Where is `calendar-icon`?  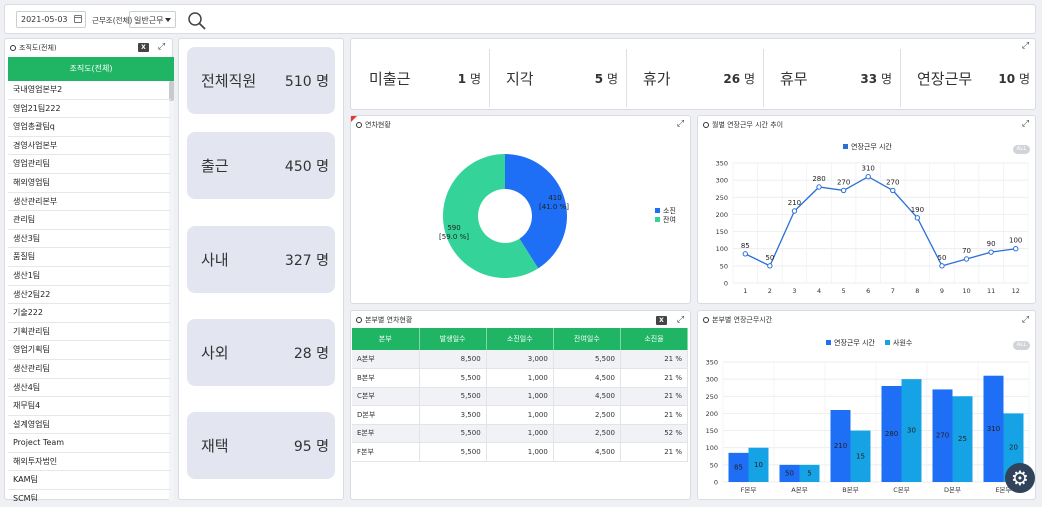 calendar-icon is located at coordinates (78, 19).